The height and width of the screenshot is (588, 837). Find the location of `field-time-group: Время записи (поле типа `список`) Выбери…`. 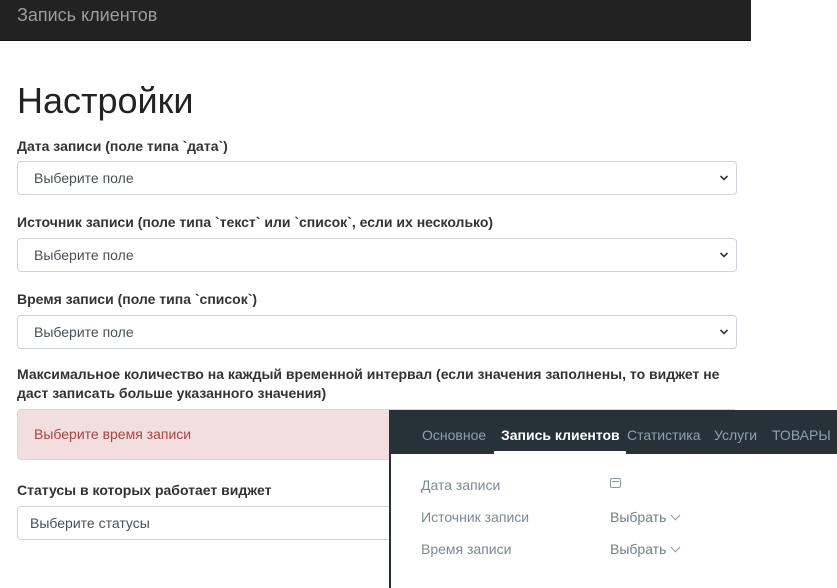

field-time-group: Время записи (поле типа `список`) Выбери… is located at coordinates (377, 319).